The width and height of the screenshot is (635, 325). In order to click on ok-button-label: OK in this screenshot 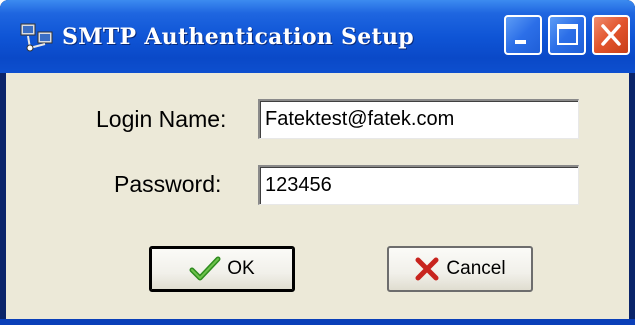, I will do `click(241, 268)`.